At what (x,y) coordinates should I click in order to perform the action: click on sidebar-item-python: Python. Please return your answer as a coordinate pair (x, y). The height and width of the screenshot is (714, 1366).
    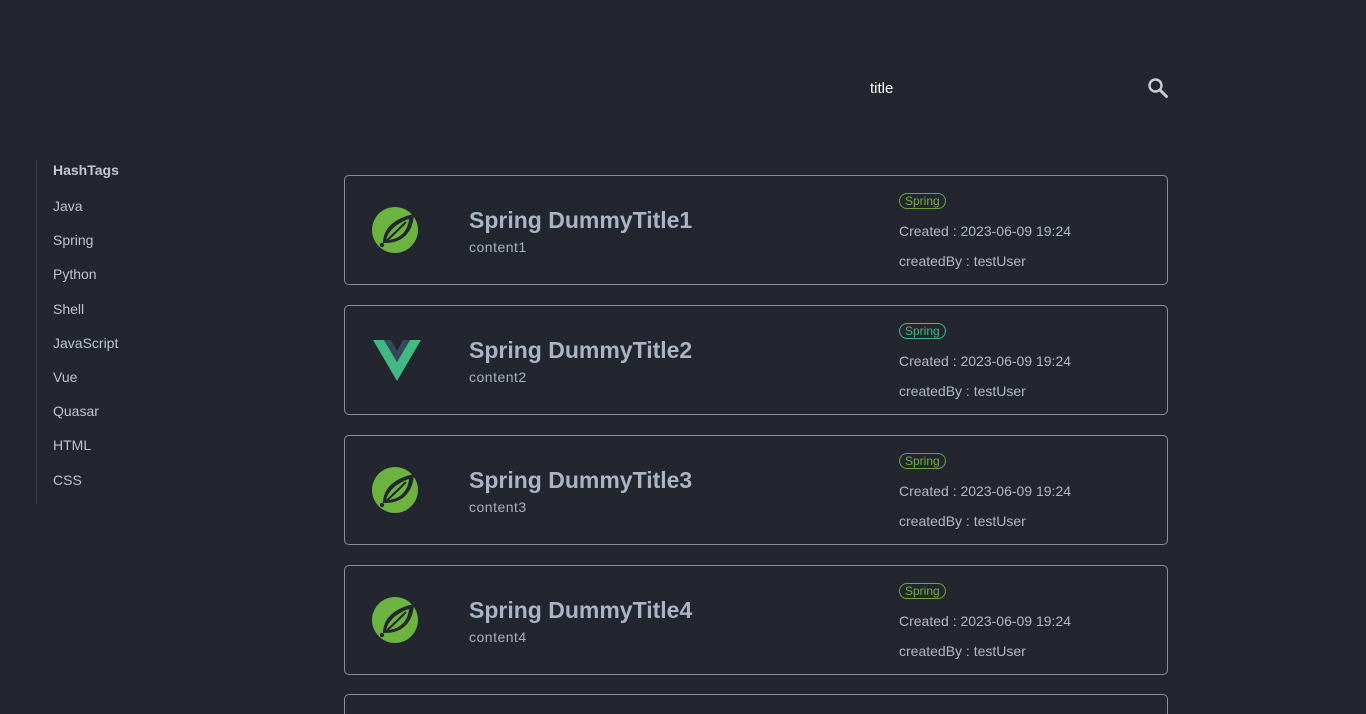
    Looking at the image, I should click on (75, 274).